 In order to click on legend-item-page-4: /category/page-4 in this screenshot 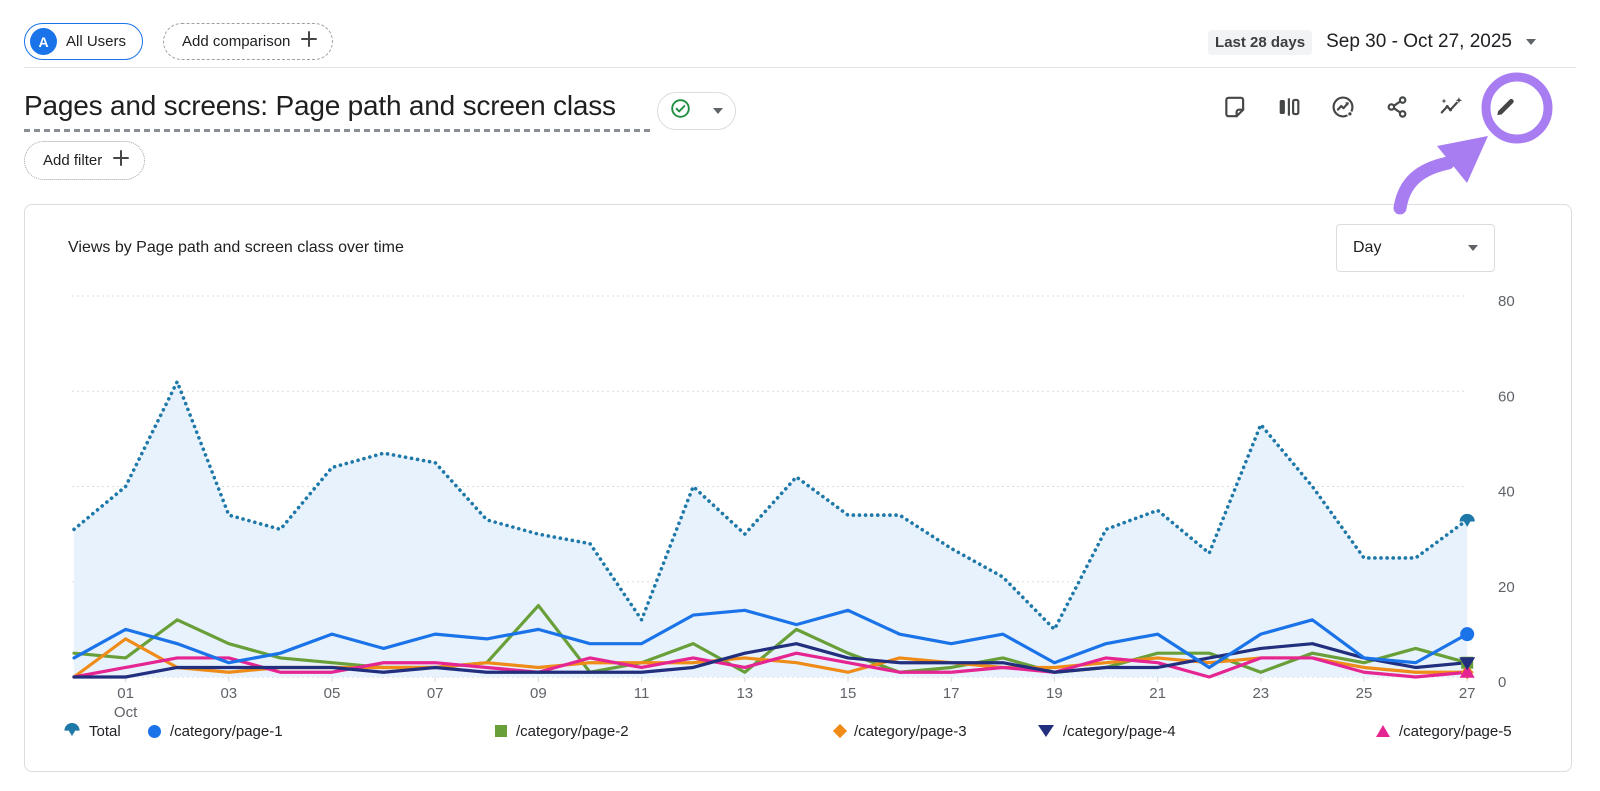, I will do `click(1107, 731)`.